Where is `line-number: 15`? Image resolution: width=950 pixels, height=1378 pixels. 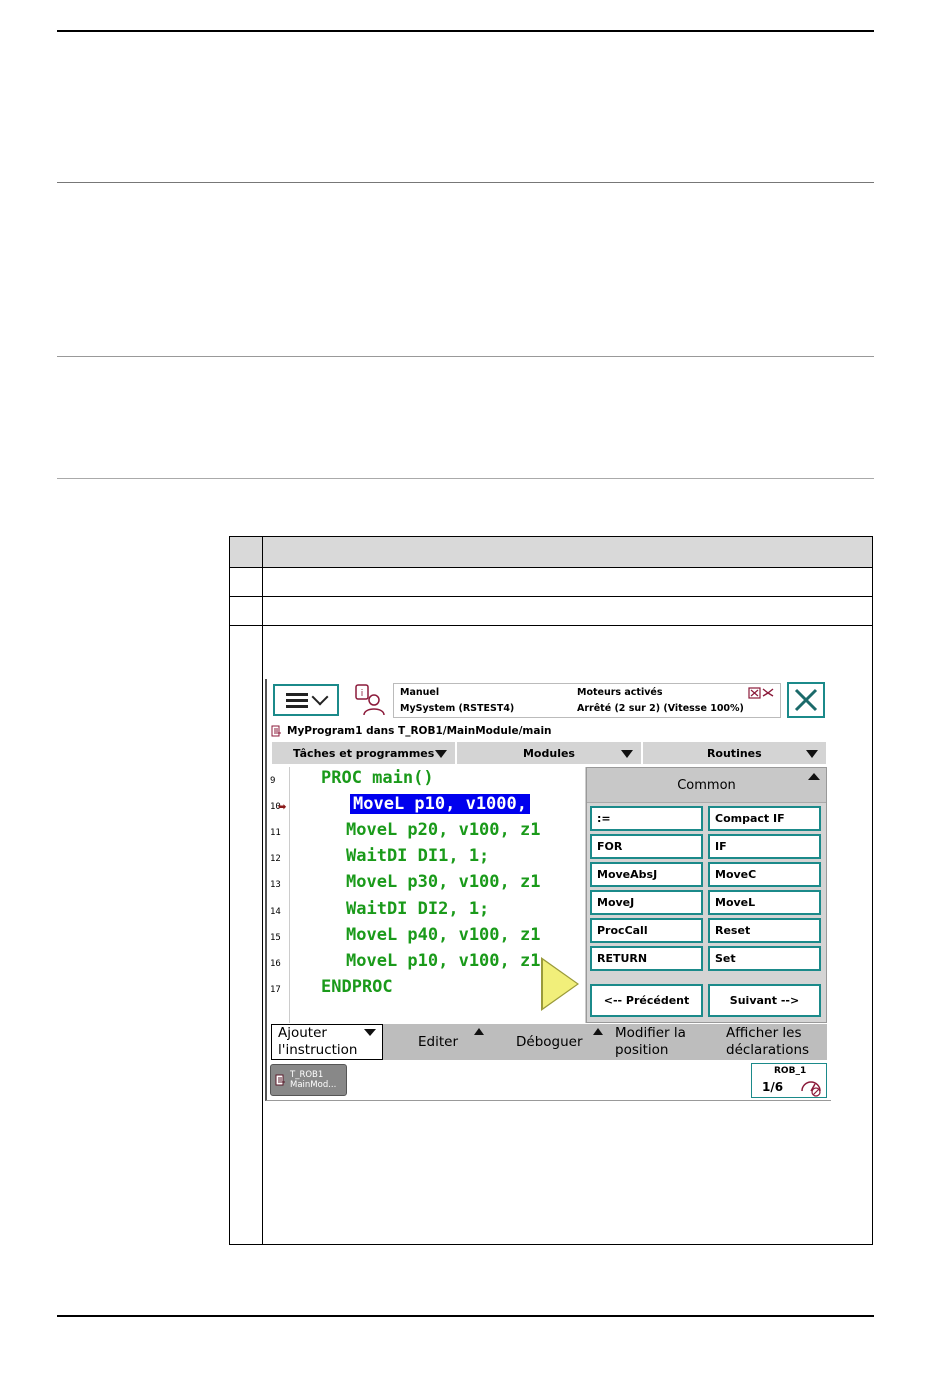 line-number: 15 is located at coordinates (275, 938).